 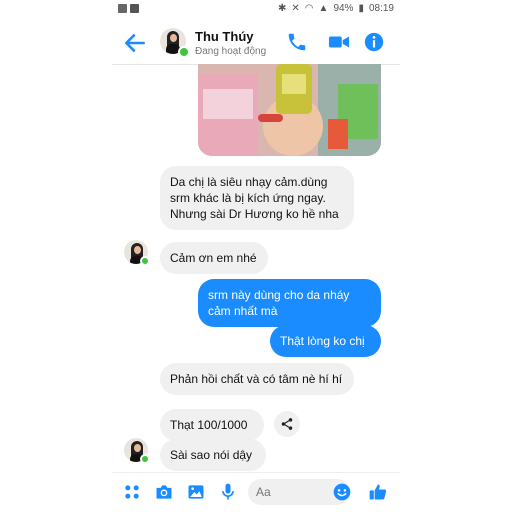 I want to click on outgoing-message: Thật lòng ko chị, so click(x=325, y=341).